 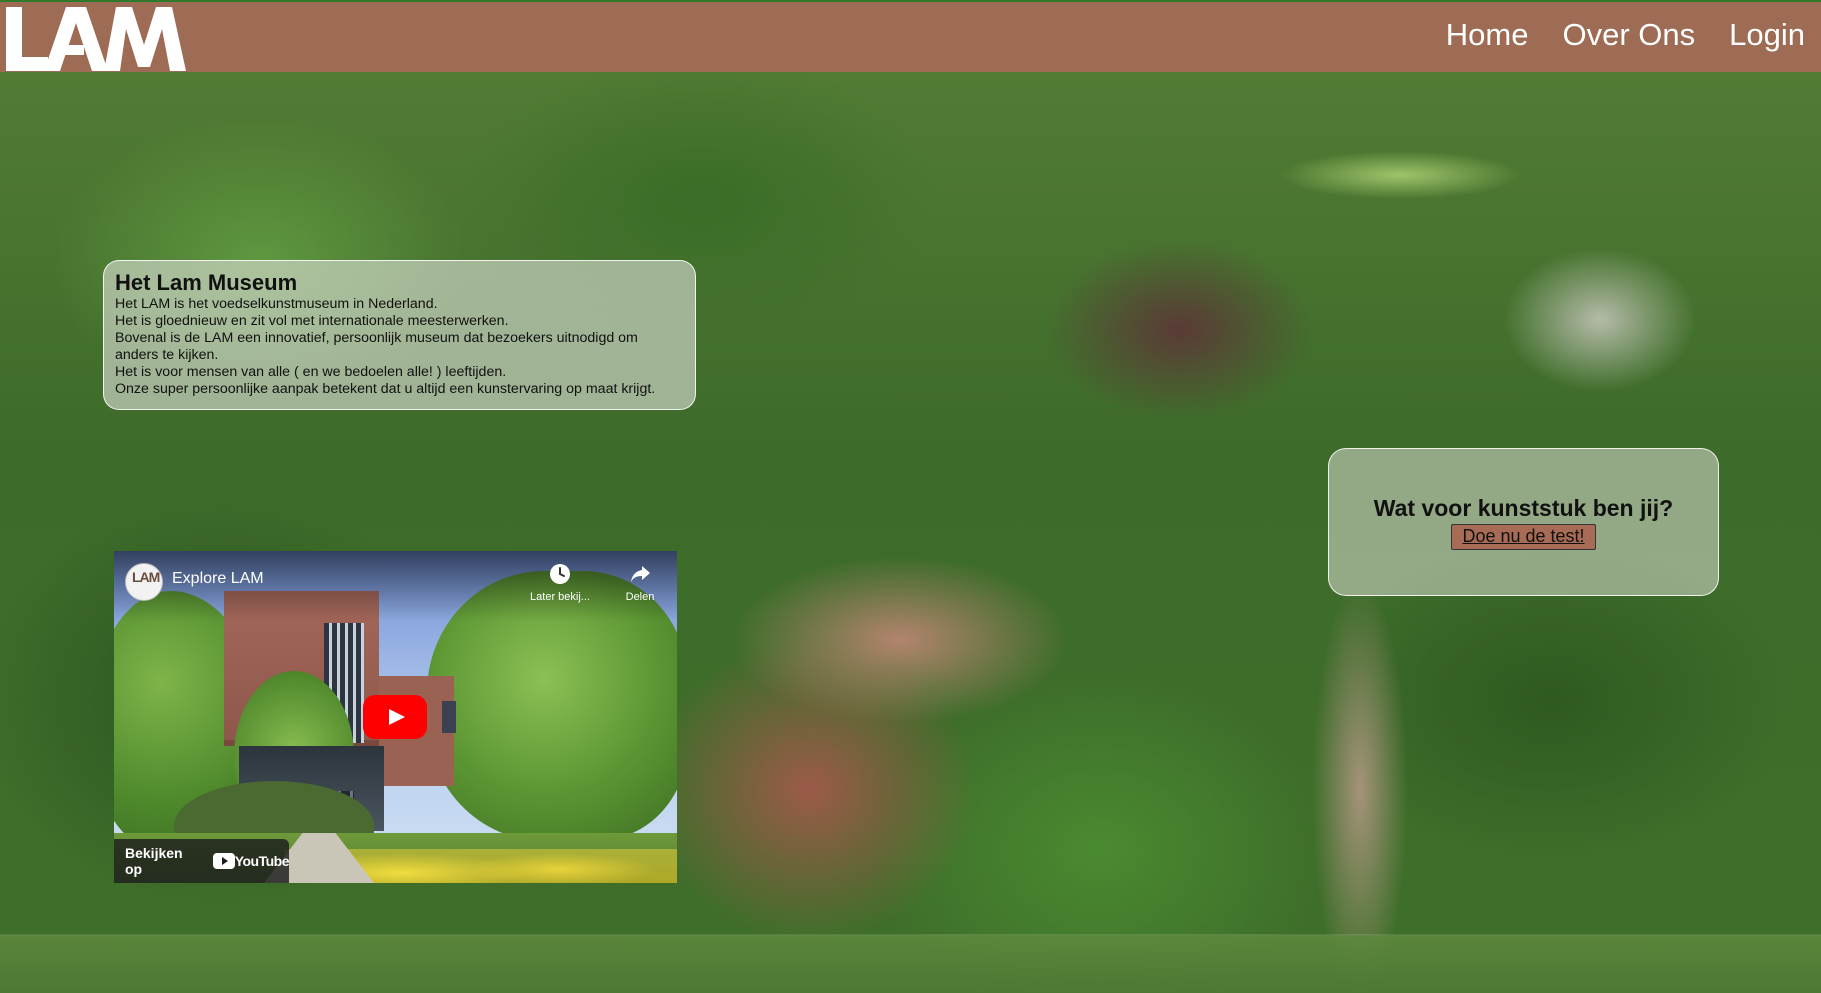 I want to click on main-nav: Home Over Ons Login, so click(x=1625, y=34).